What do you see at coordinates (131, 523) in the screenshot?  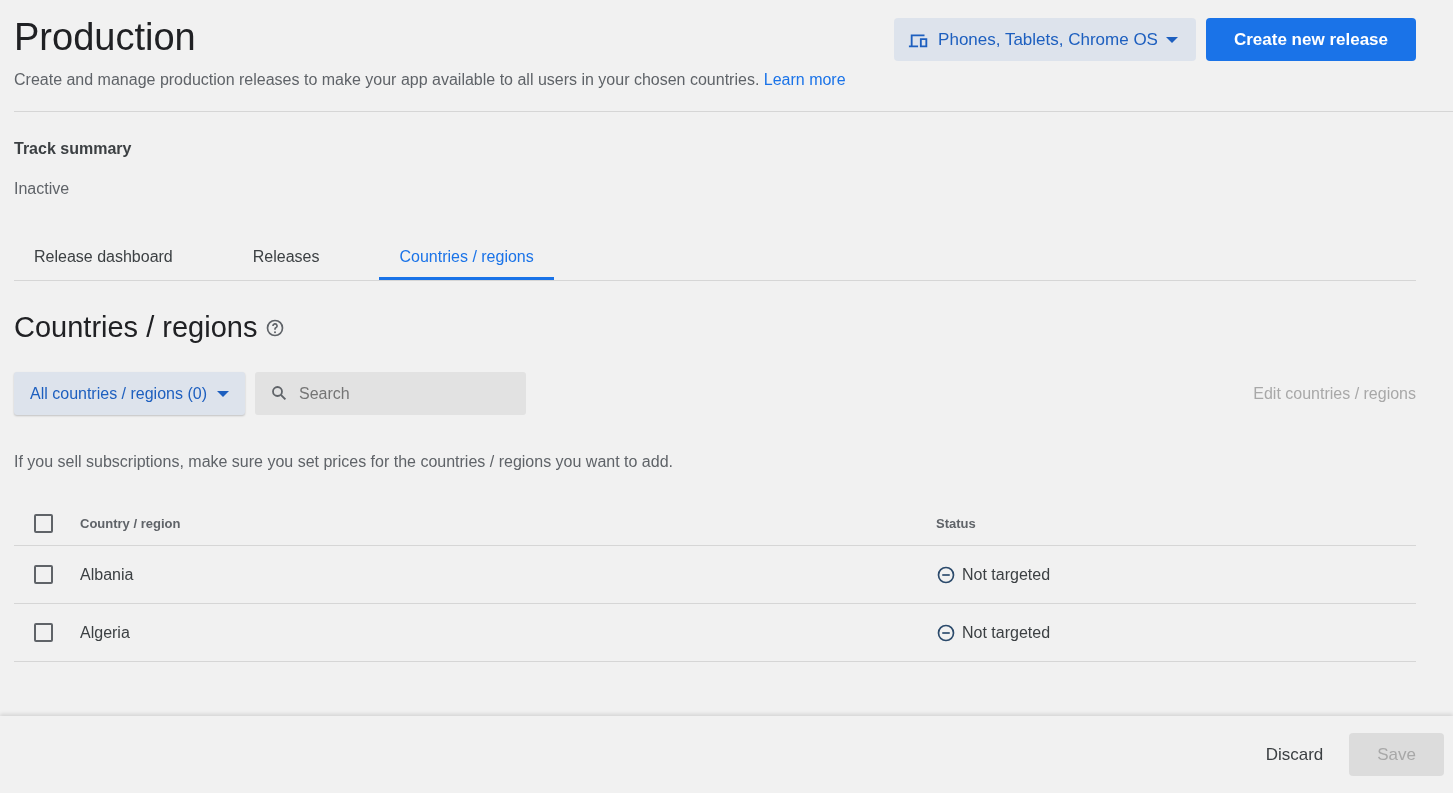 I see `column-header: Country / region` at bounding box center [131, 523].